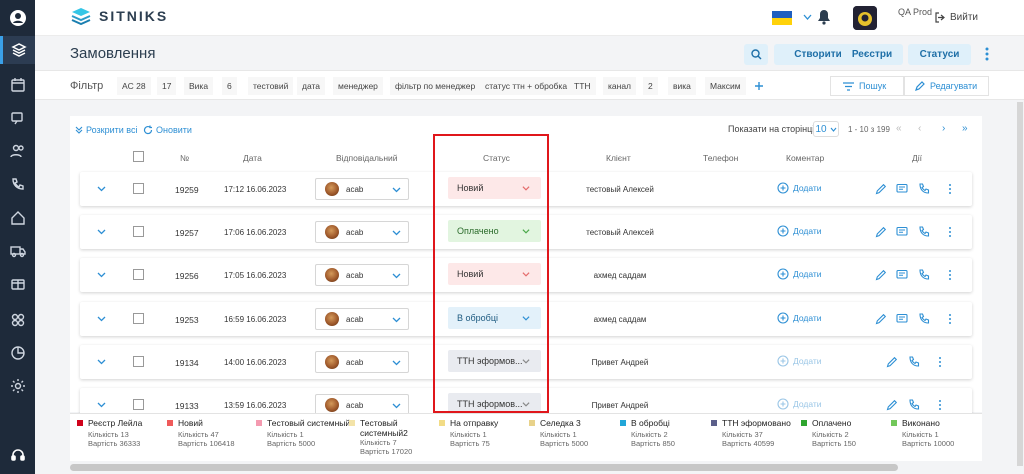 The height and width of the screenshot is (474, 1024). I want to click on search-button, so click(756, 54).